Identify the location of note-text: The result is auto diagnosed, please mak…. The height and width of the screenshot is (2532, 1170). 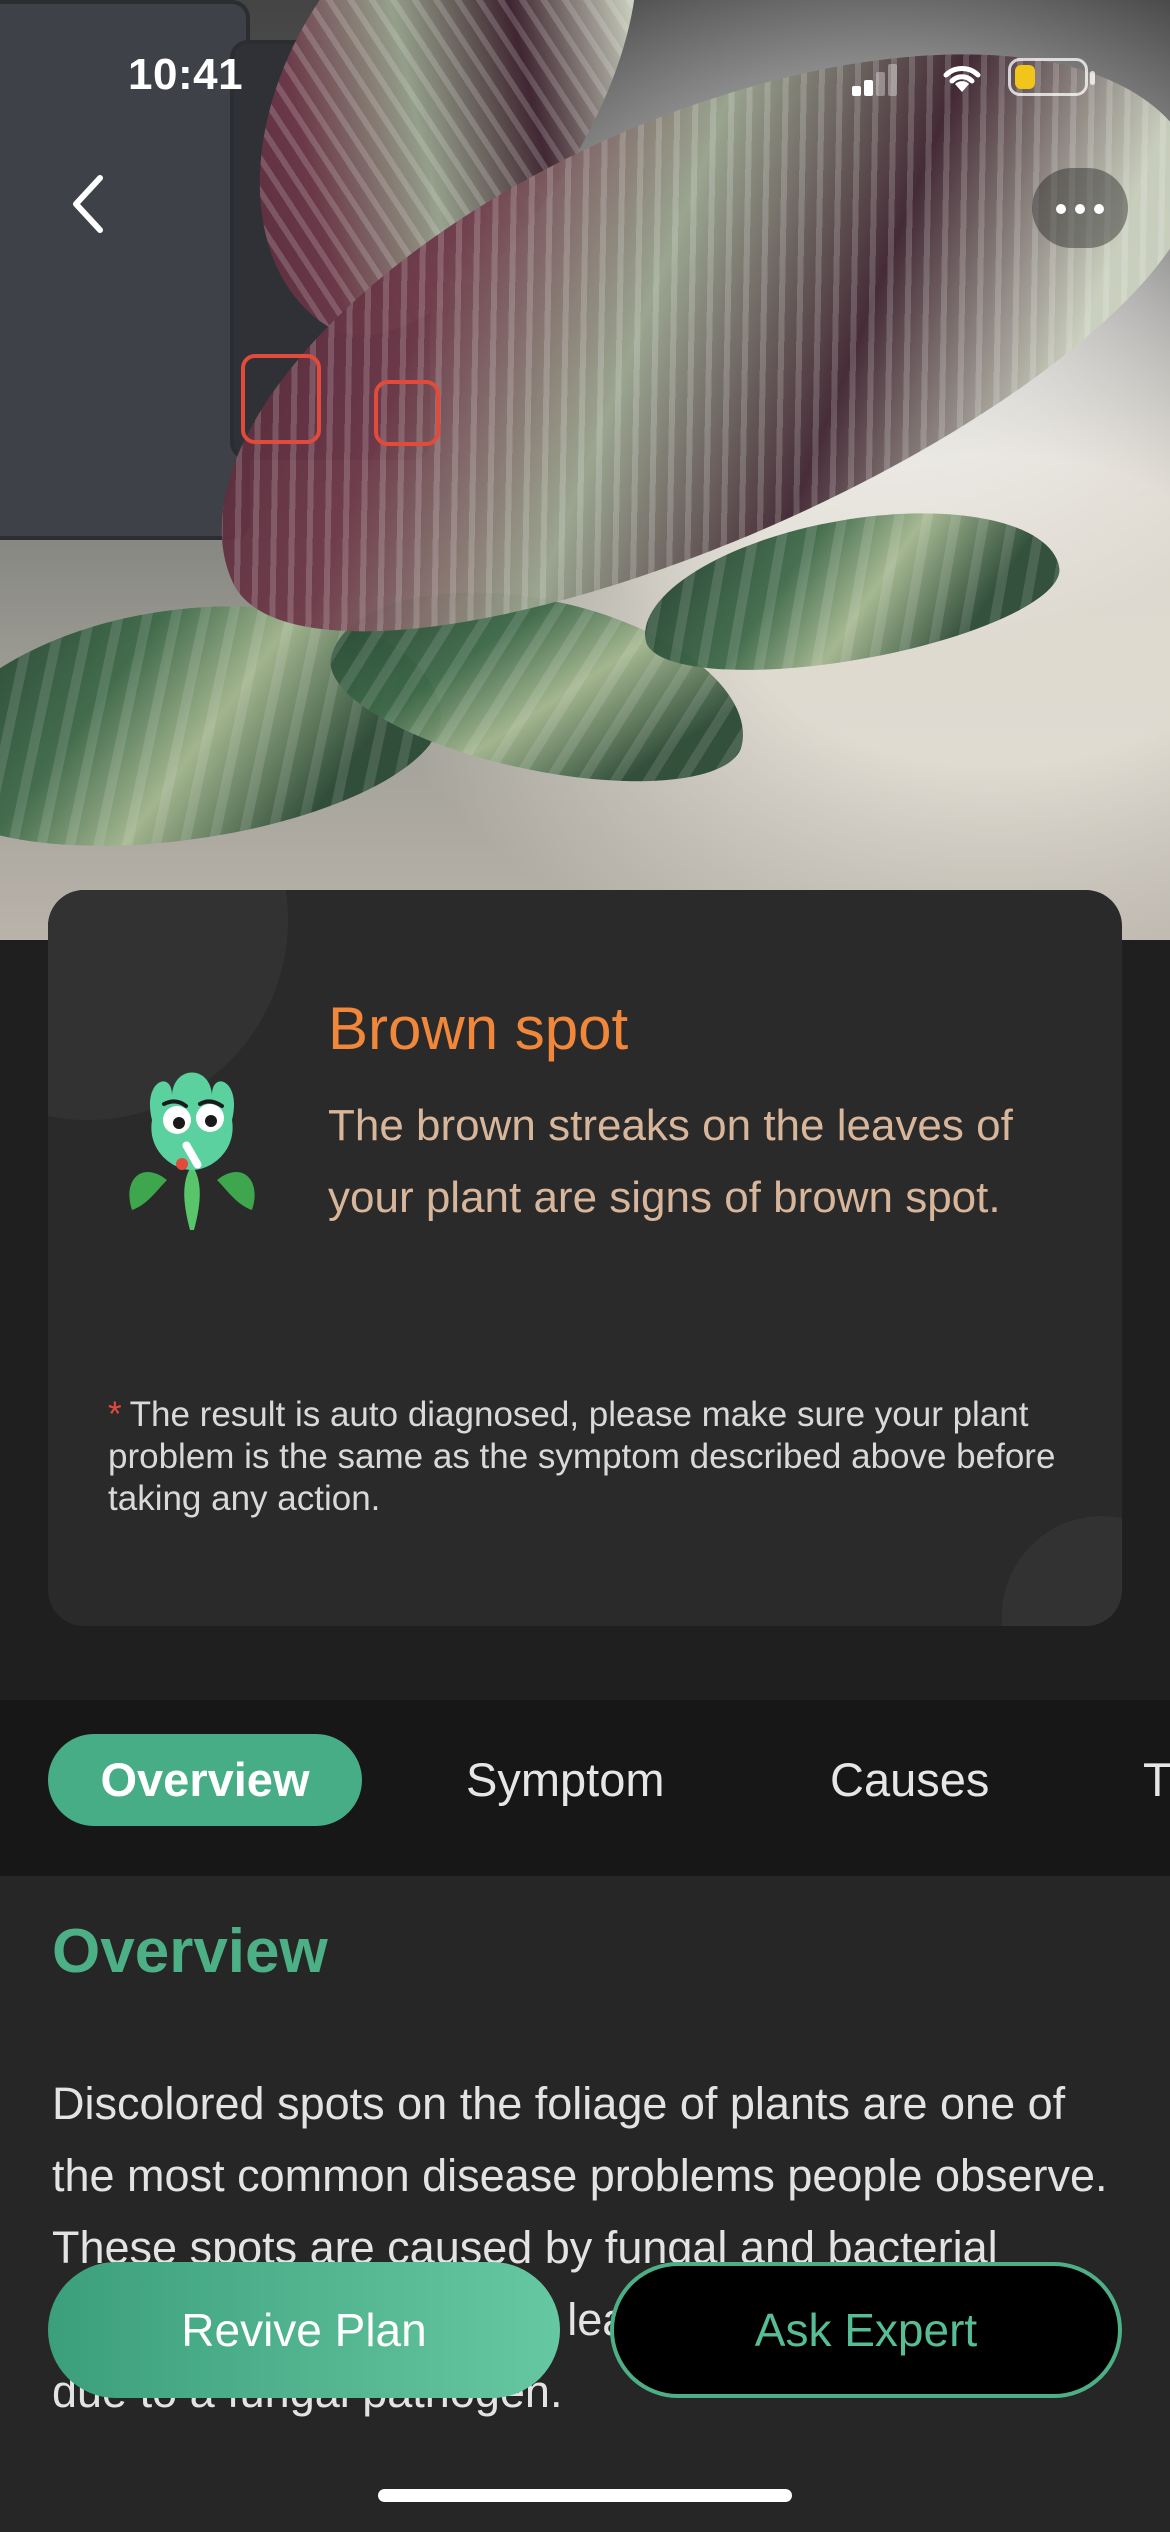
(582, 1456).